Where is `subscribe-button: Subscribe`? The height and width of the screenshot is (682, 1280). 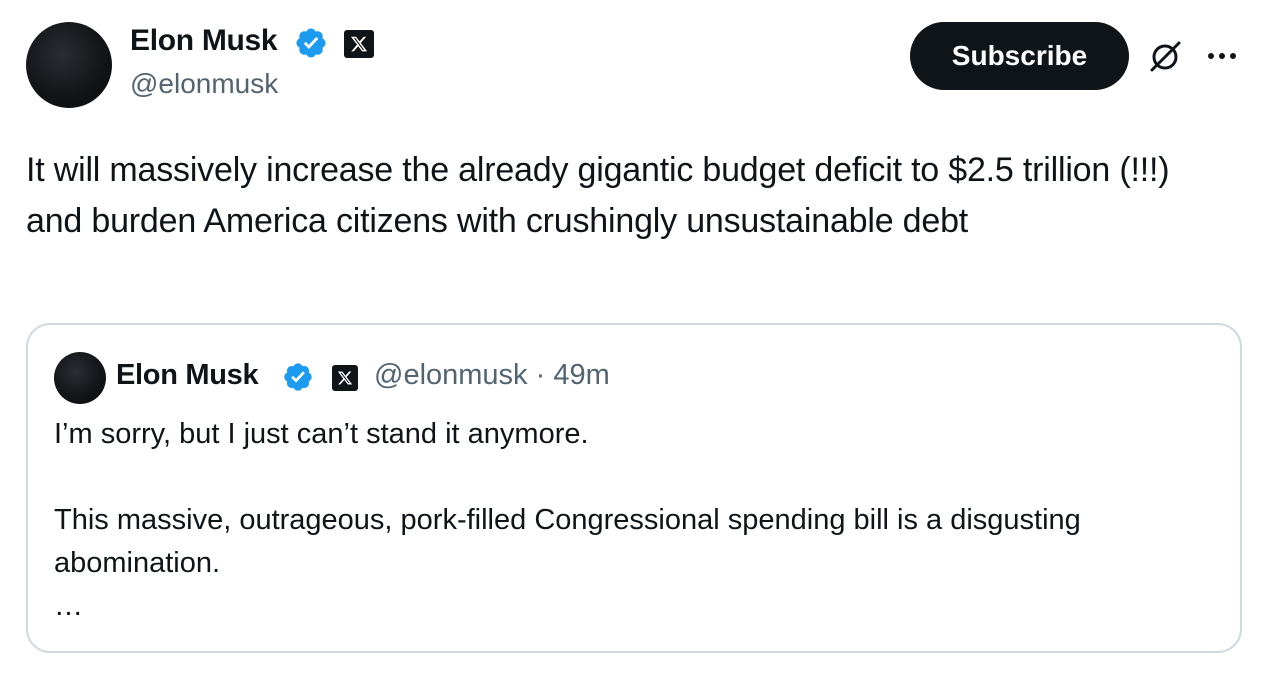
subscribe-button: Subscribe is located at coordinates (1019, 56).